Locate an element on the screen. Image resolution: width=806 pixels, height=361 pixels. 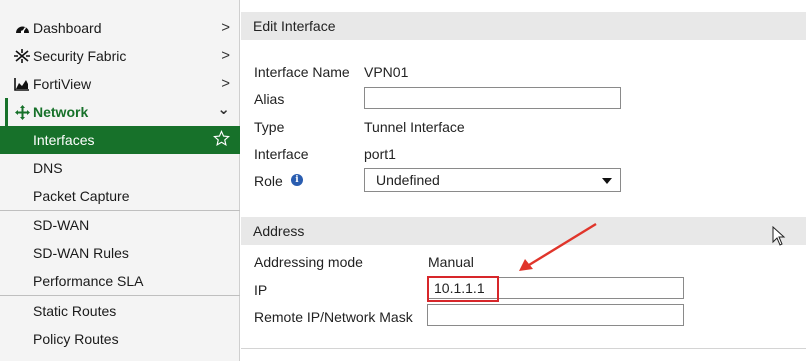
security-fabric-icon is located at coordinates (22, 56).